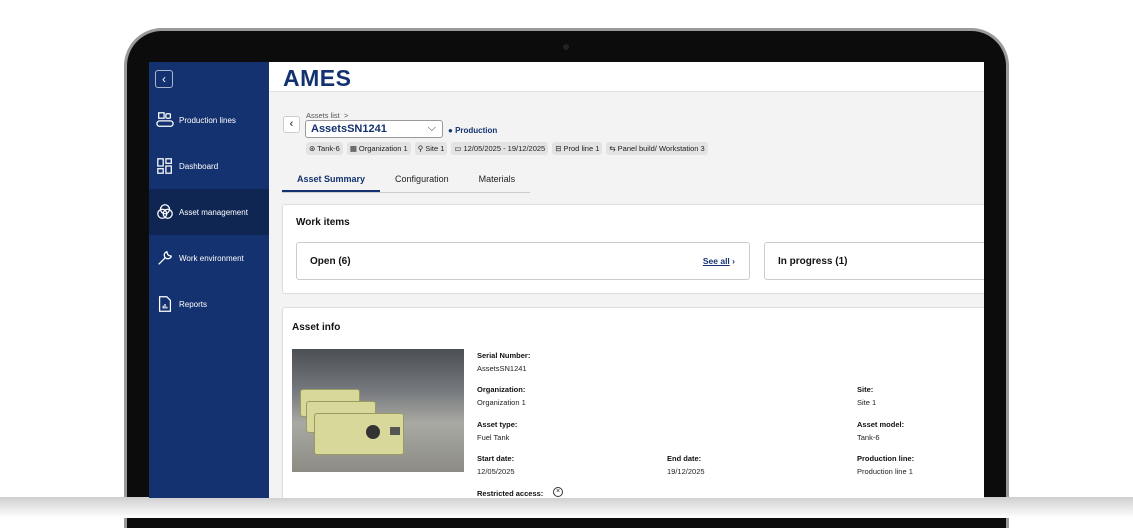 This screenshot has width=1133, height=528. Describe the element at coordinates (885, 471) in the screenshot. I see `production-line-value: Production line 1` at that location.